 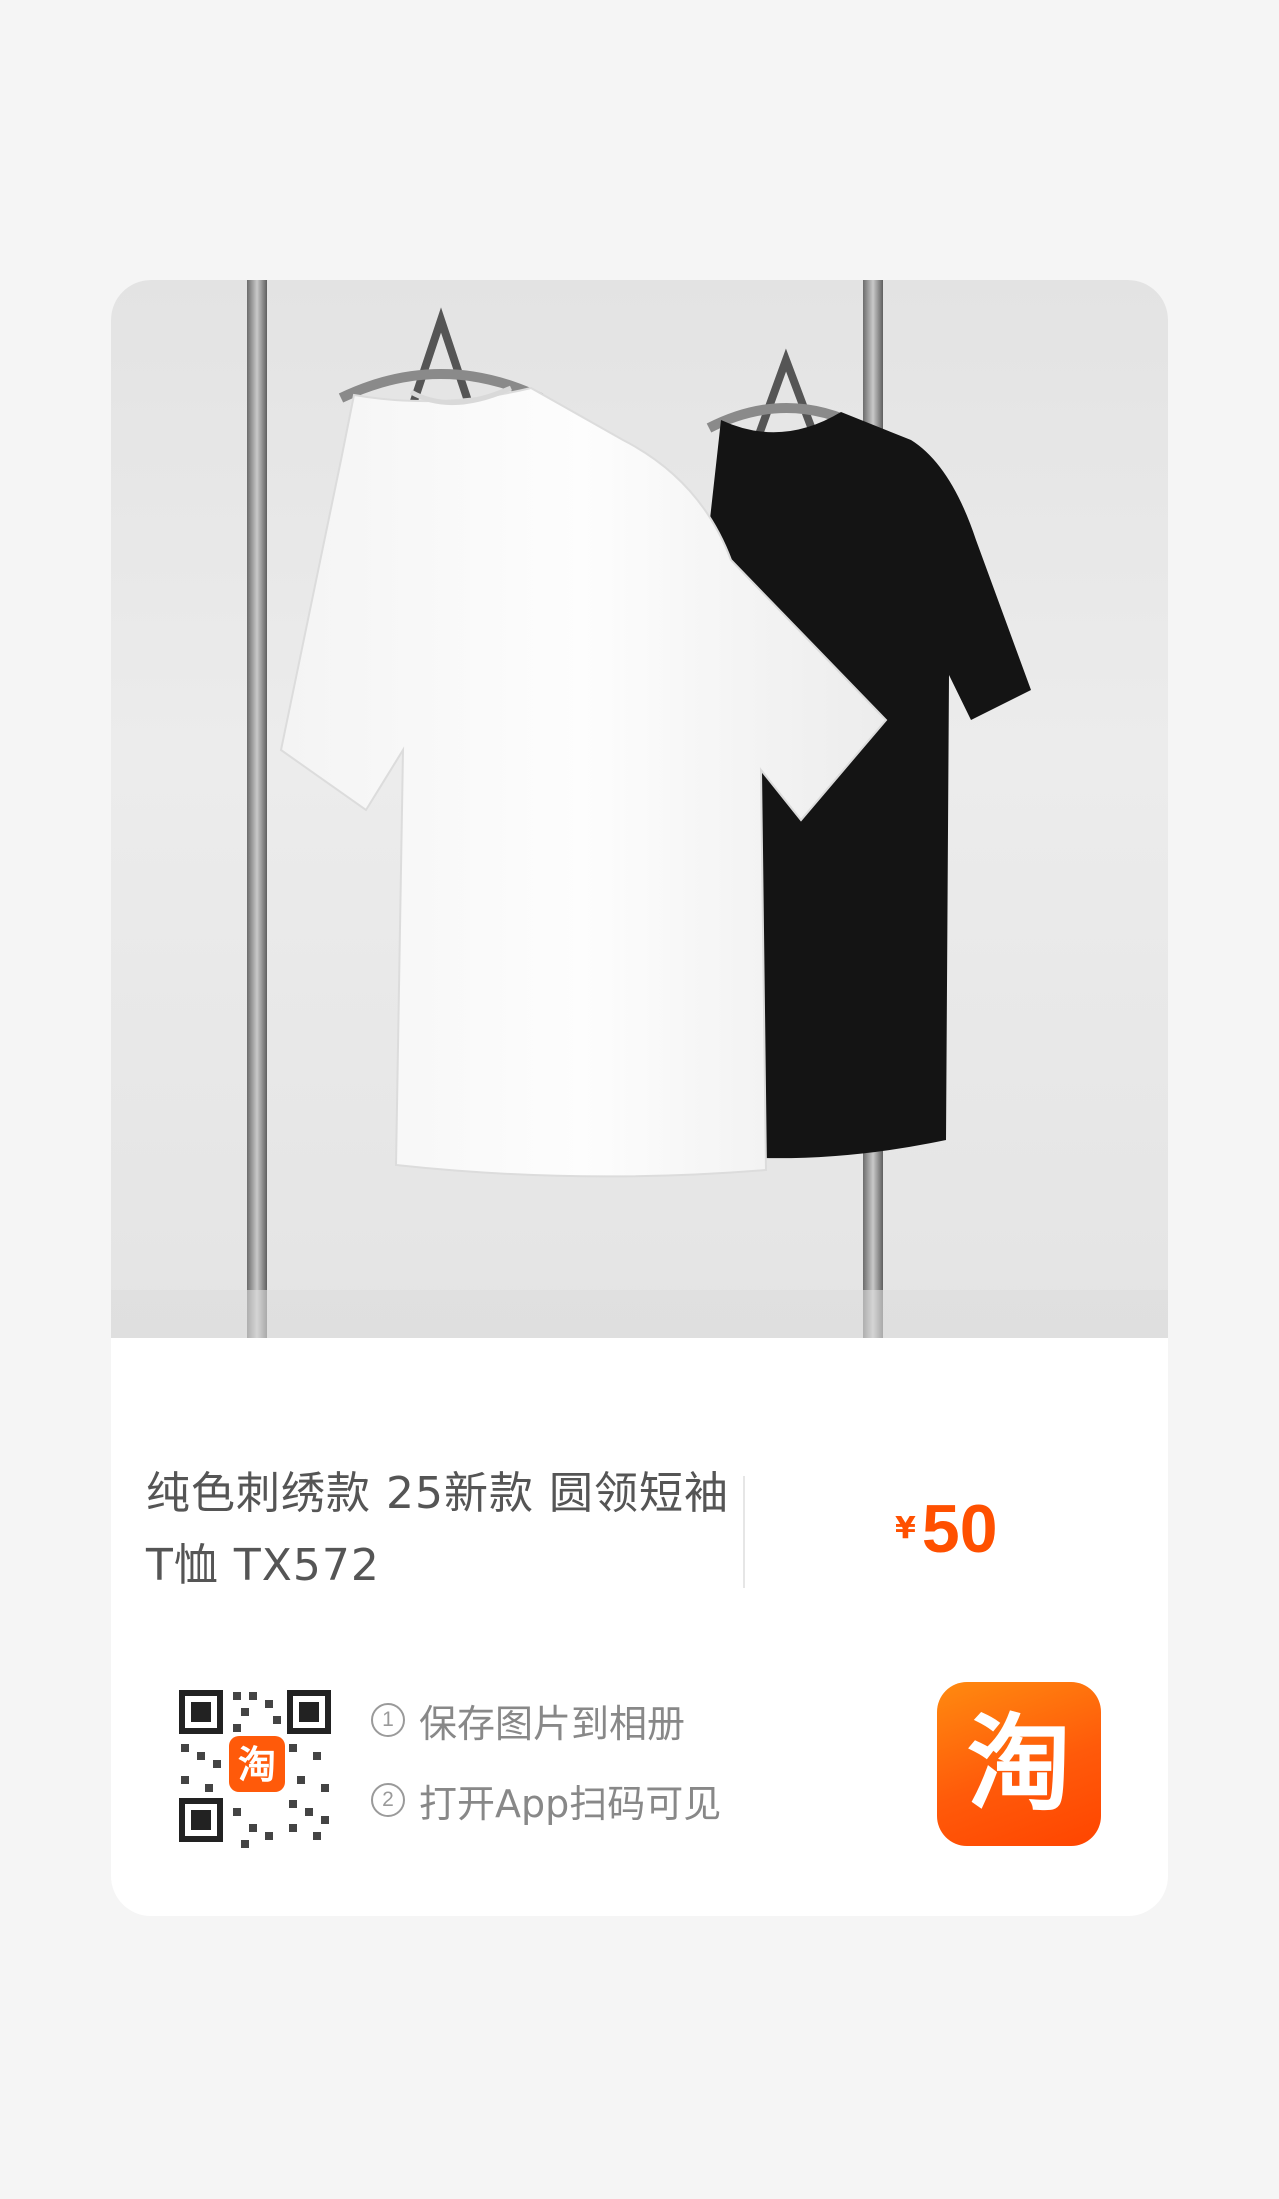 What do you see at coordinates (744, 1532) in the screenshot?
I see `divider` at bounding box center [744, 1532].